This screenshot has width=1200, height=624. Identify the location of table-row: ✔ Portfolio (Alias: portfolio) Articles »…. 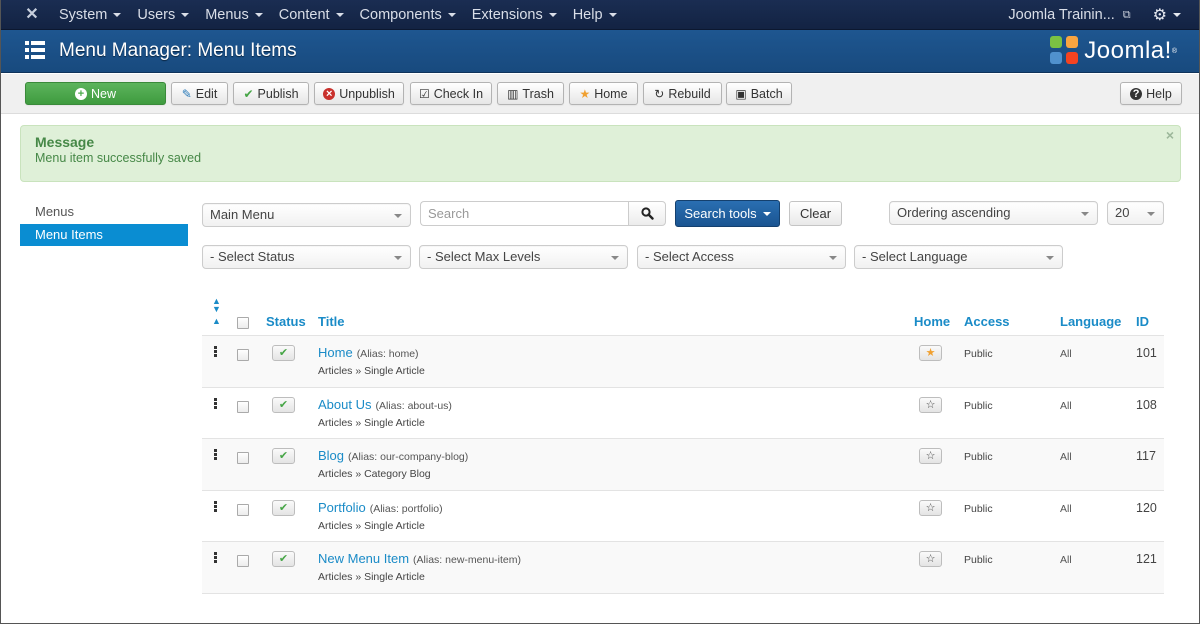
(683, 516).